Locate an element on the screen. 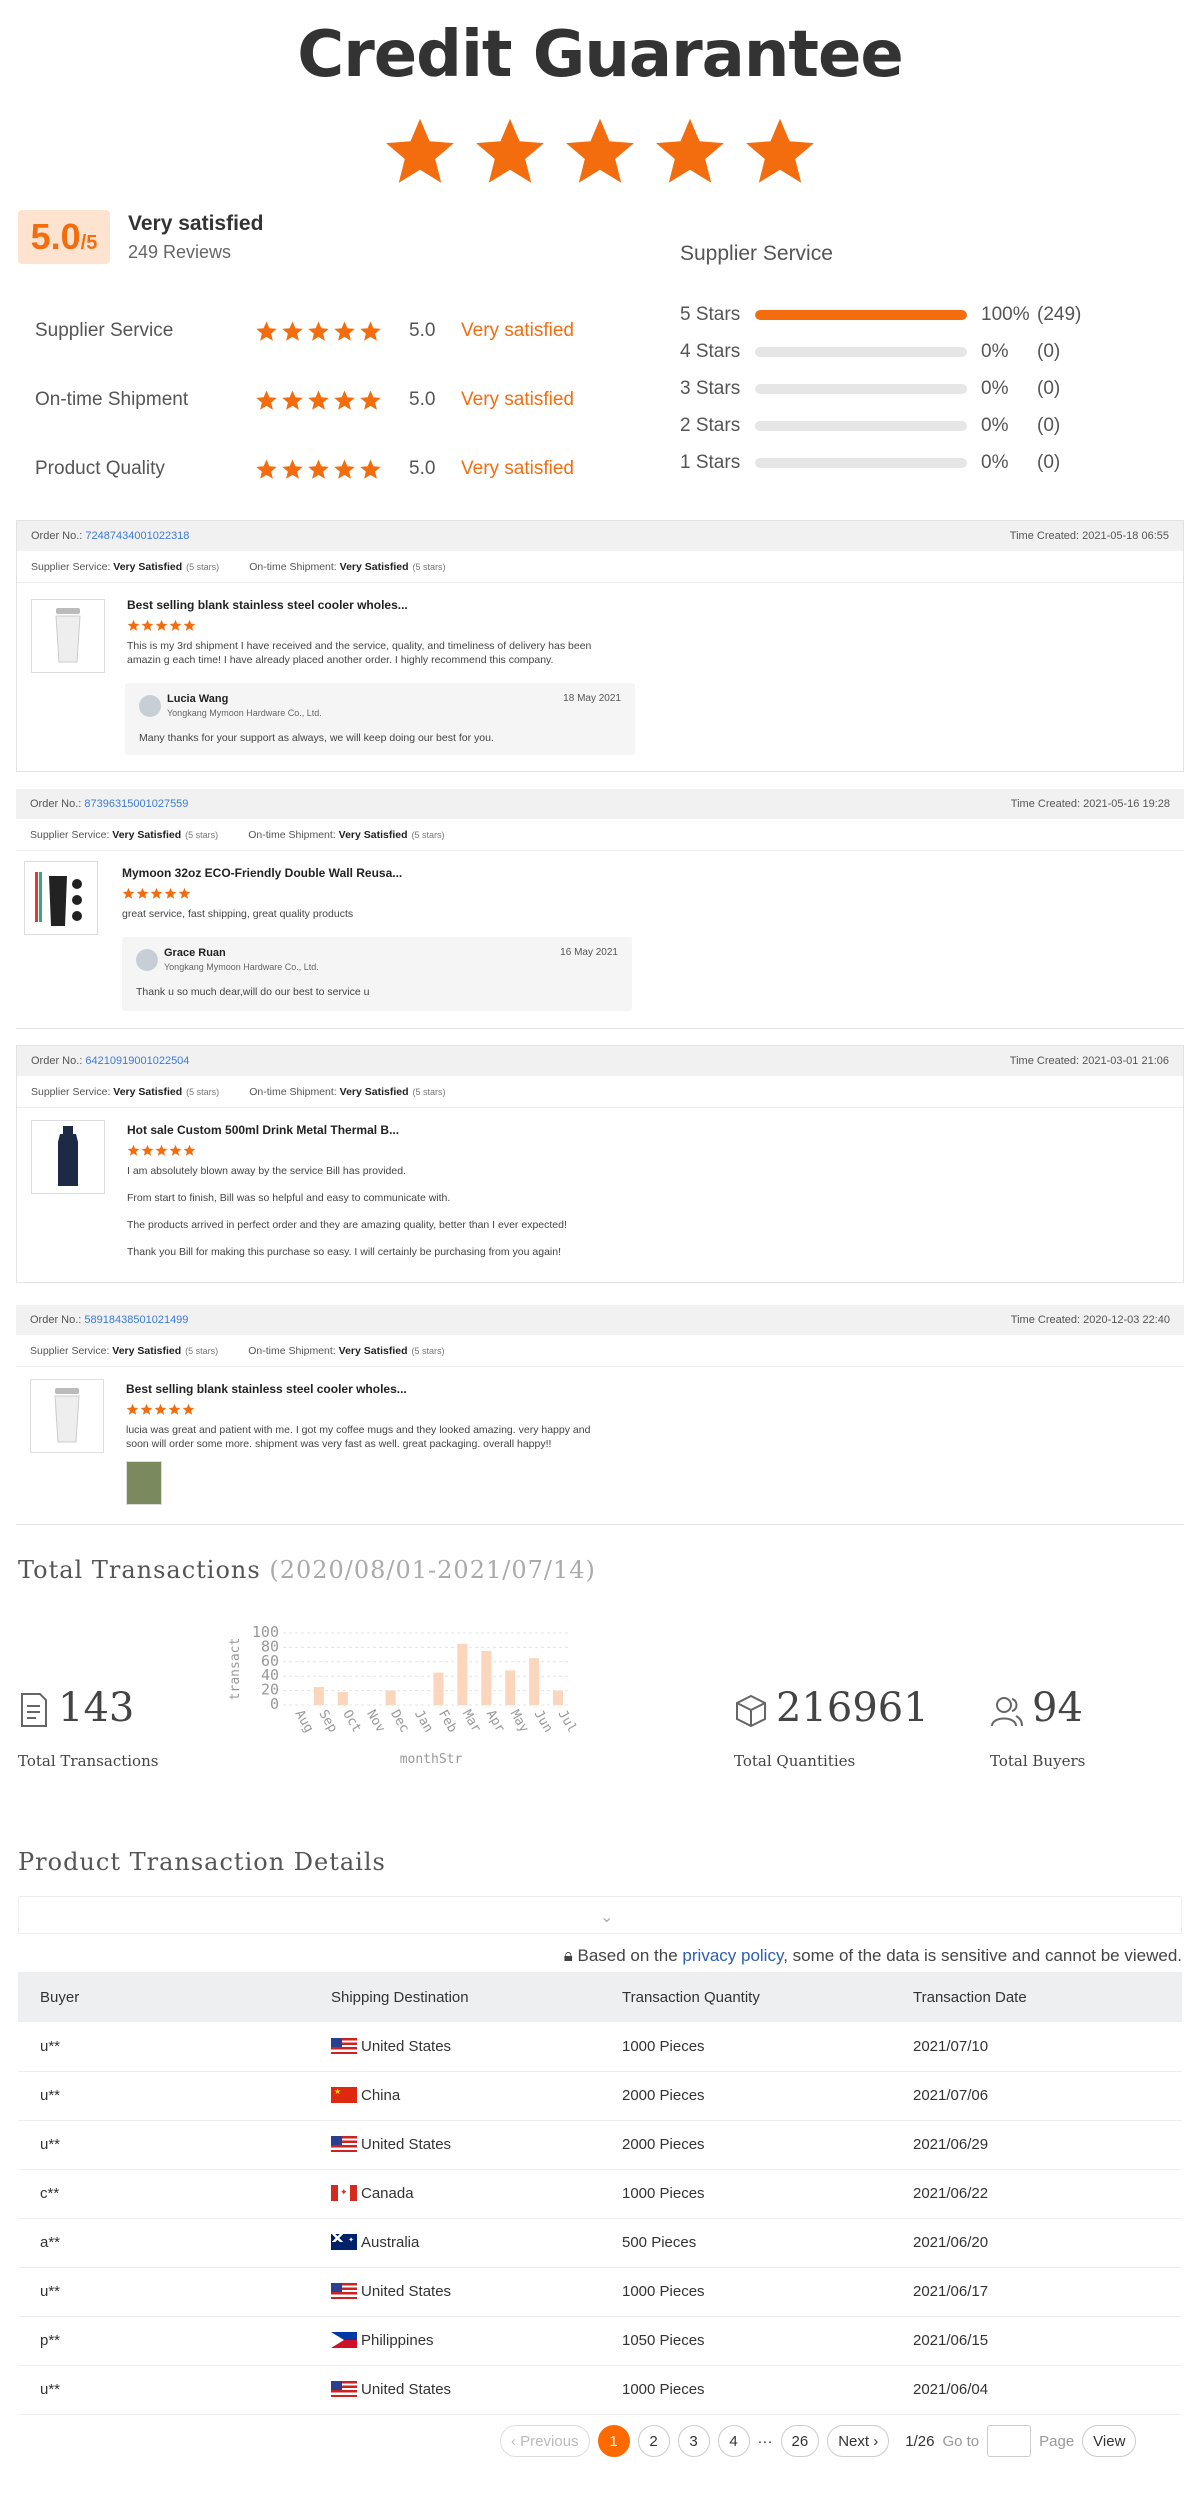 Image resolution: width=1200 pixels, height=2494 pixels. x-tick-label: Feb is located at coordinates (447, 1722).